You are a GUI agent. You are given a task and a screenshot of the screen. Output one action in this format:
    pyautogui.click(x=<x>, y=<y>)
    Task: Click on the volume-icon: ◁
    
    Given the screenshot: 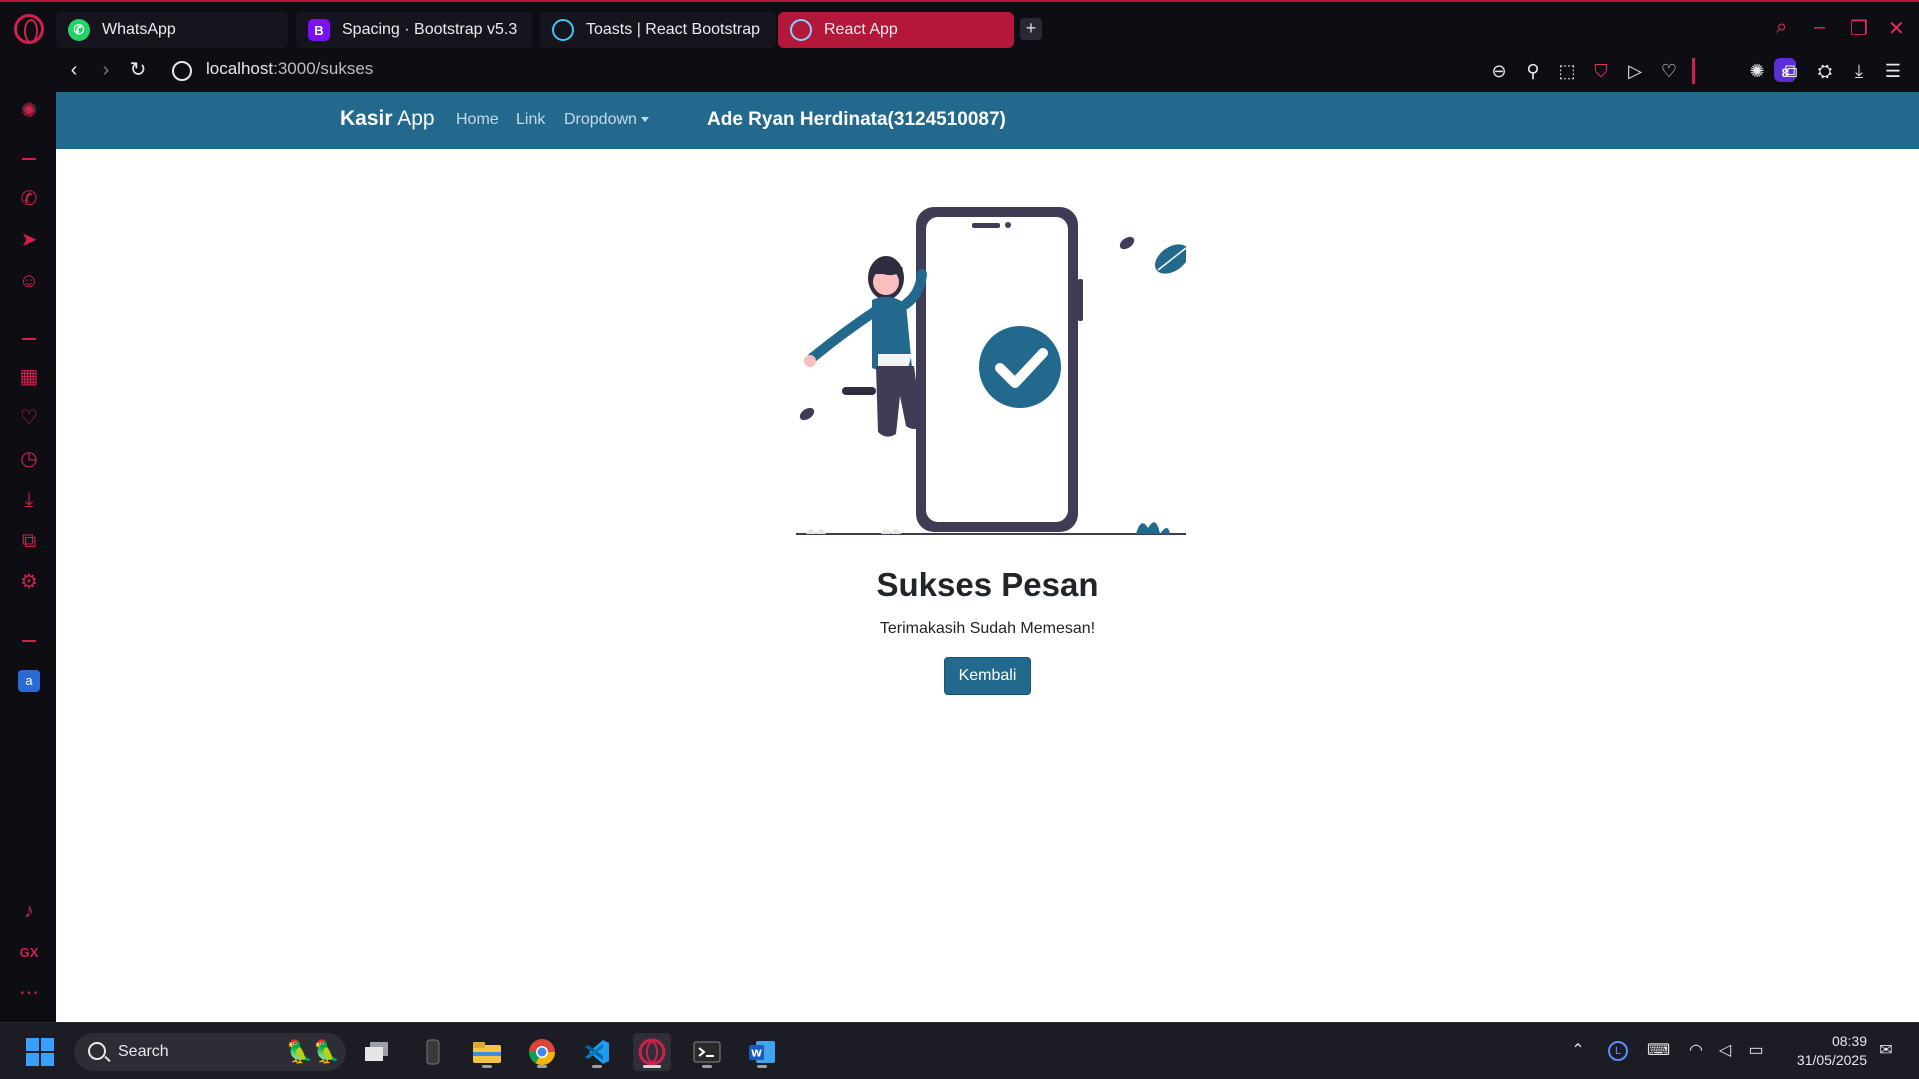 What is the action you would take?
    pyautogui.click(x=1725, y=1051)
    